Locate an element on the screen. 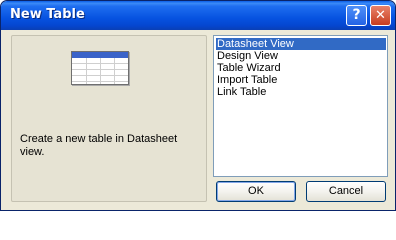 The image size is (396, 240). list-item-table-wizard: Table Wizard is located at coordinates (301, 68).